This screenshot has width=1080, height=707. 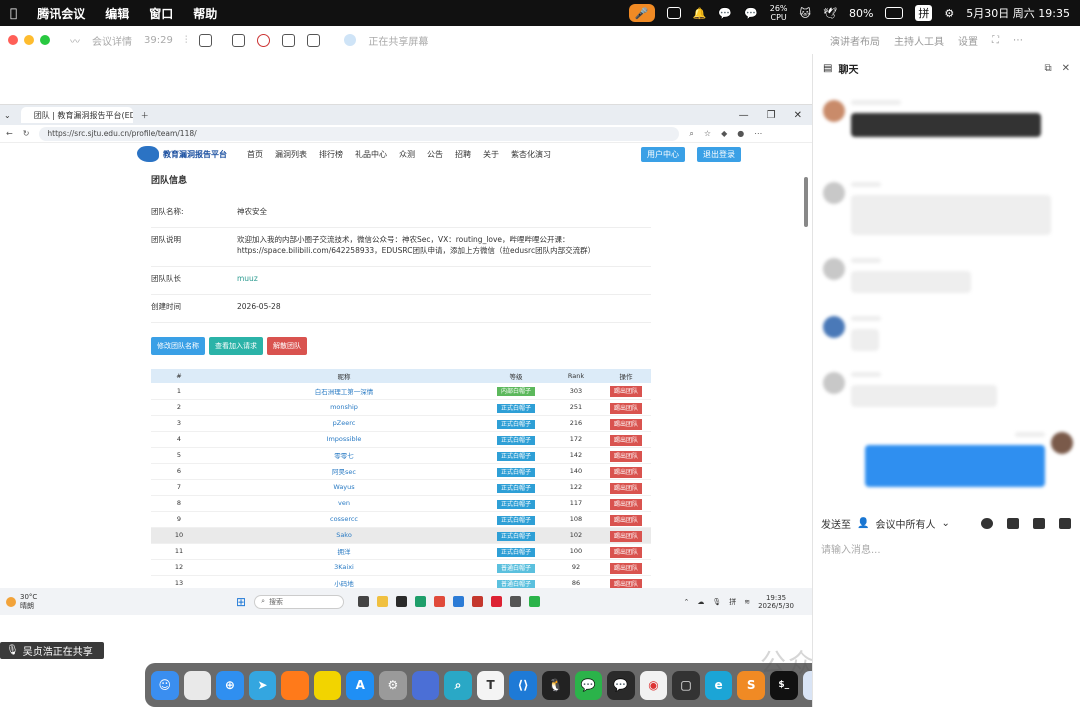 I want to click on menubar-clock: 5月30日 周六 19:35, so click(x=1018, y=13).